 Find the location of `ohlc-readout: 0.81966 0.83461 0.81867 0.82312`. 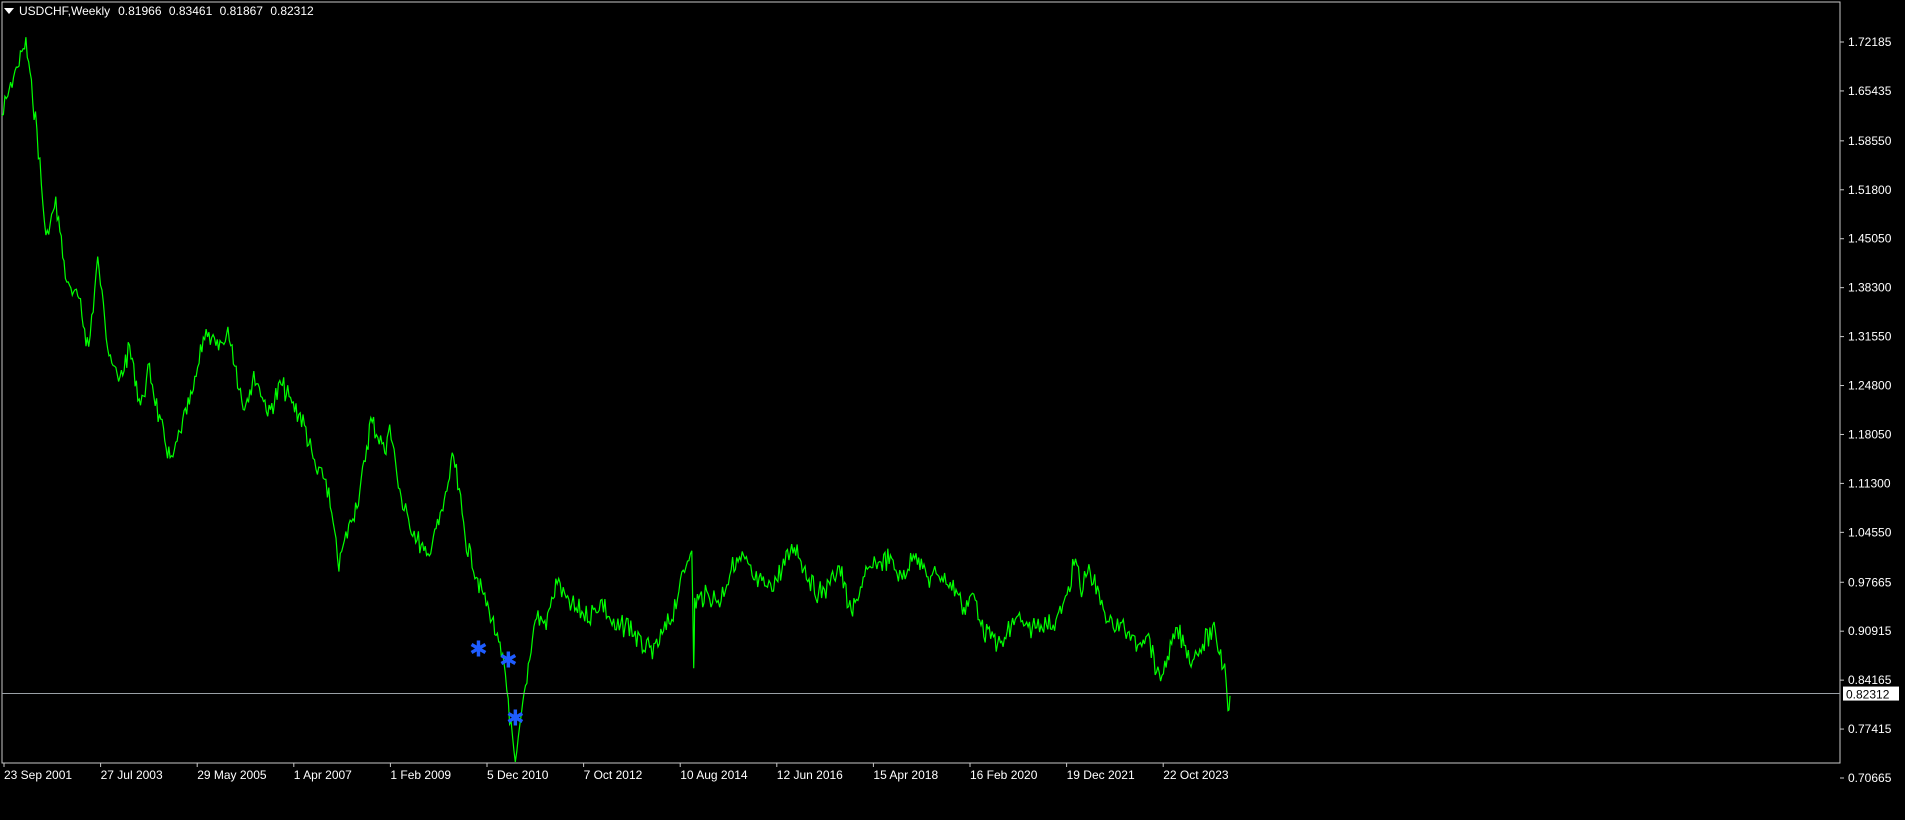

ohlc-readout: 0.81966 0.83461 0.81867 0.82312 is located at coordinates (218, 11).